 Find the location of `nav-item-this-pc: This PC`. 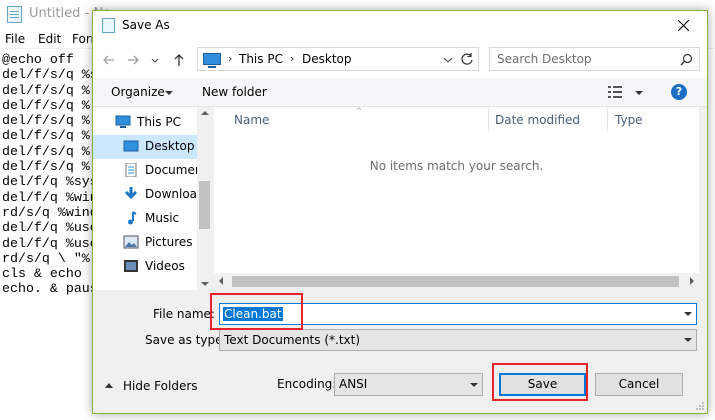

nav-item-this-pc: This PC is located at coordinates (145, 123).